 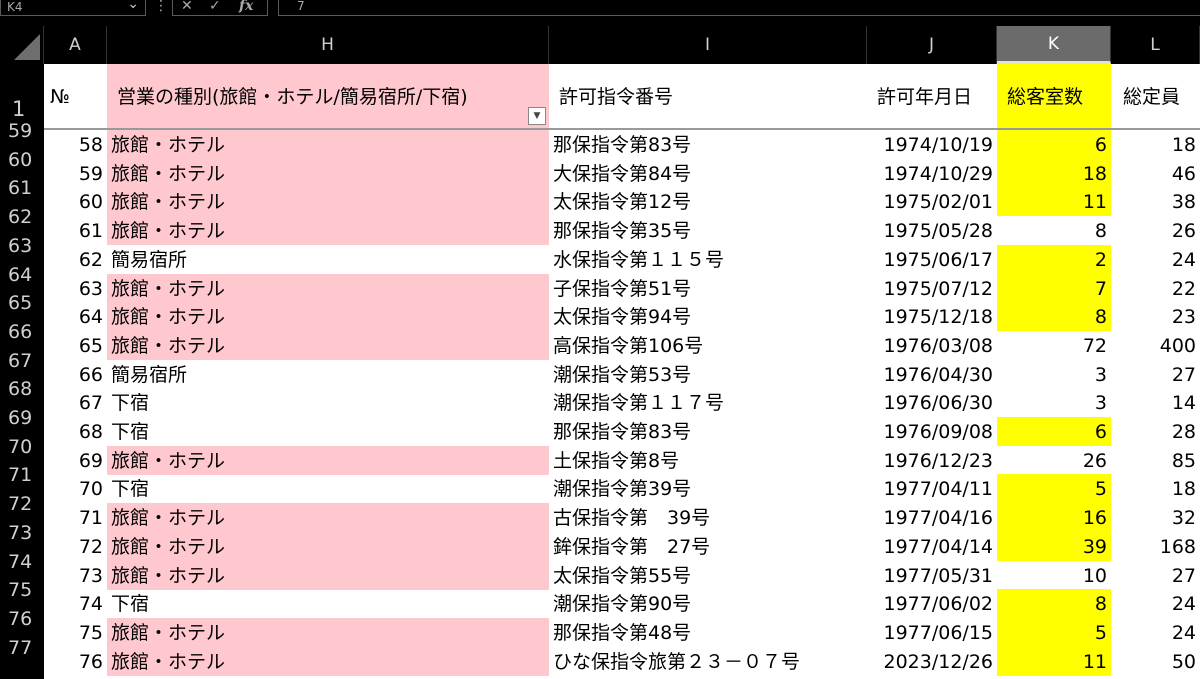 I want to click on cell-permit-date: 1975/06/17, so click(x=932, y=259).